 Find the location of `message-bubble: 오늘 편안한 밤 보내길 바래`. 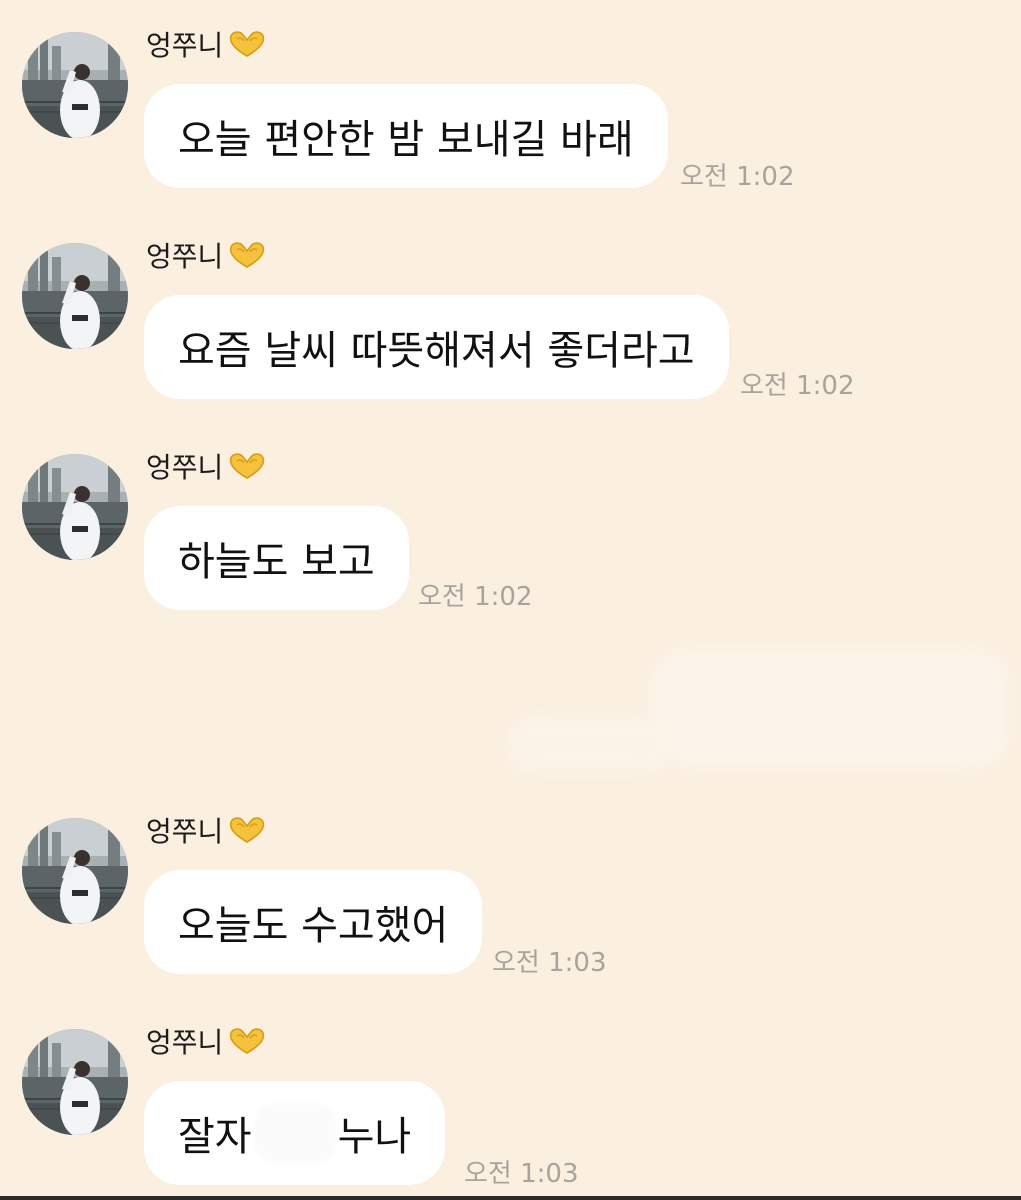

message-bubble: 오늘 편안한 밤 보내길 바래 is located at coordinates (406, 136).